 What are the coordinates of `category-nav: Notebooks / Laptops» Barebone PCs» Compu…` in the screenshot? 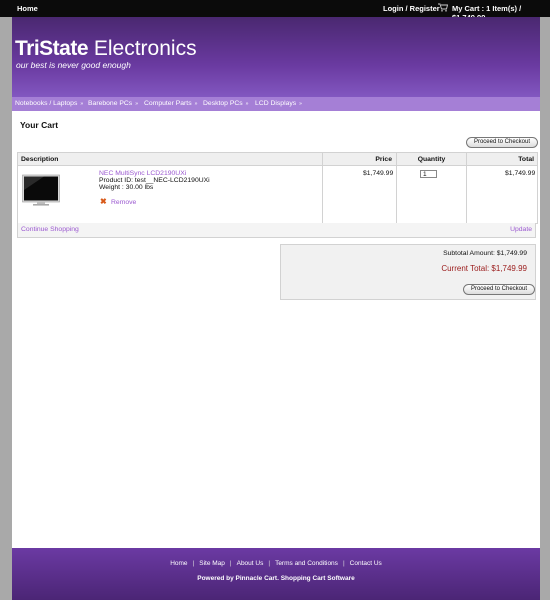 It's located at (276, 104).